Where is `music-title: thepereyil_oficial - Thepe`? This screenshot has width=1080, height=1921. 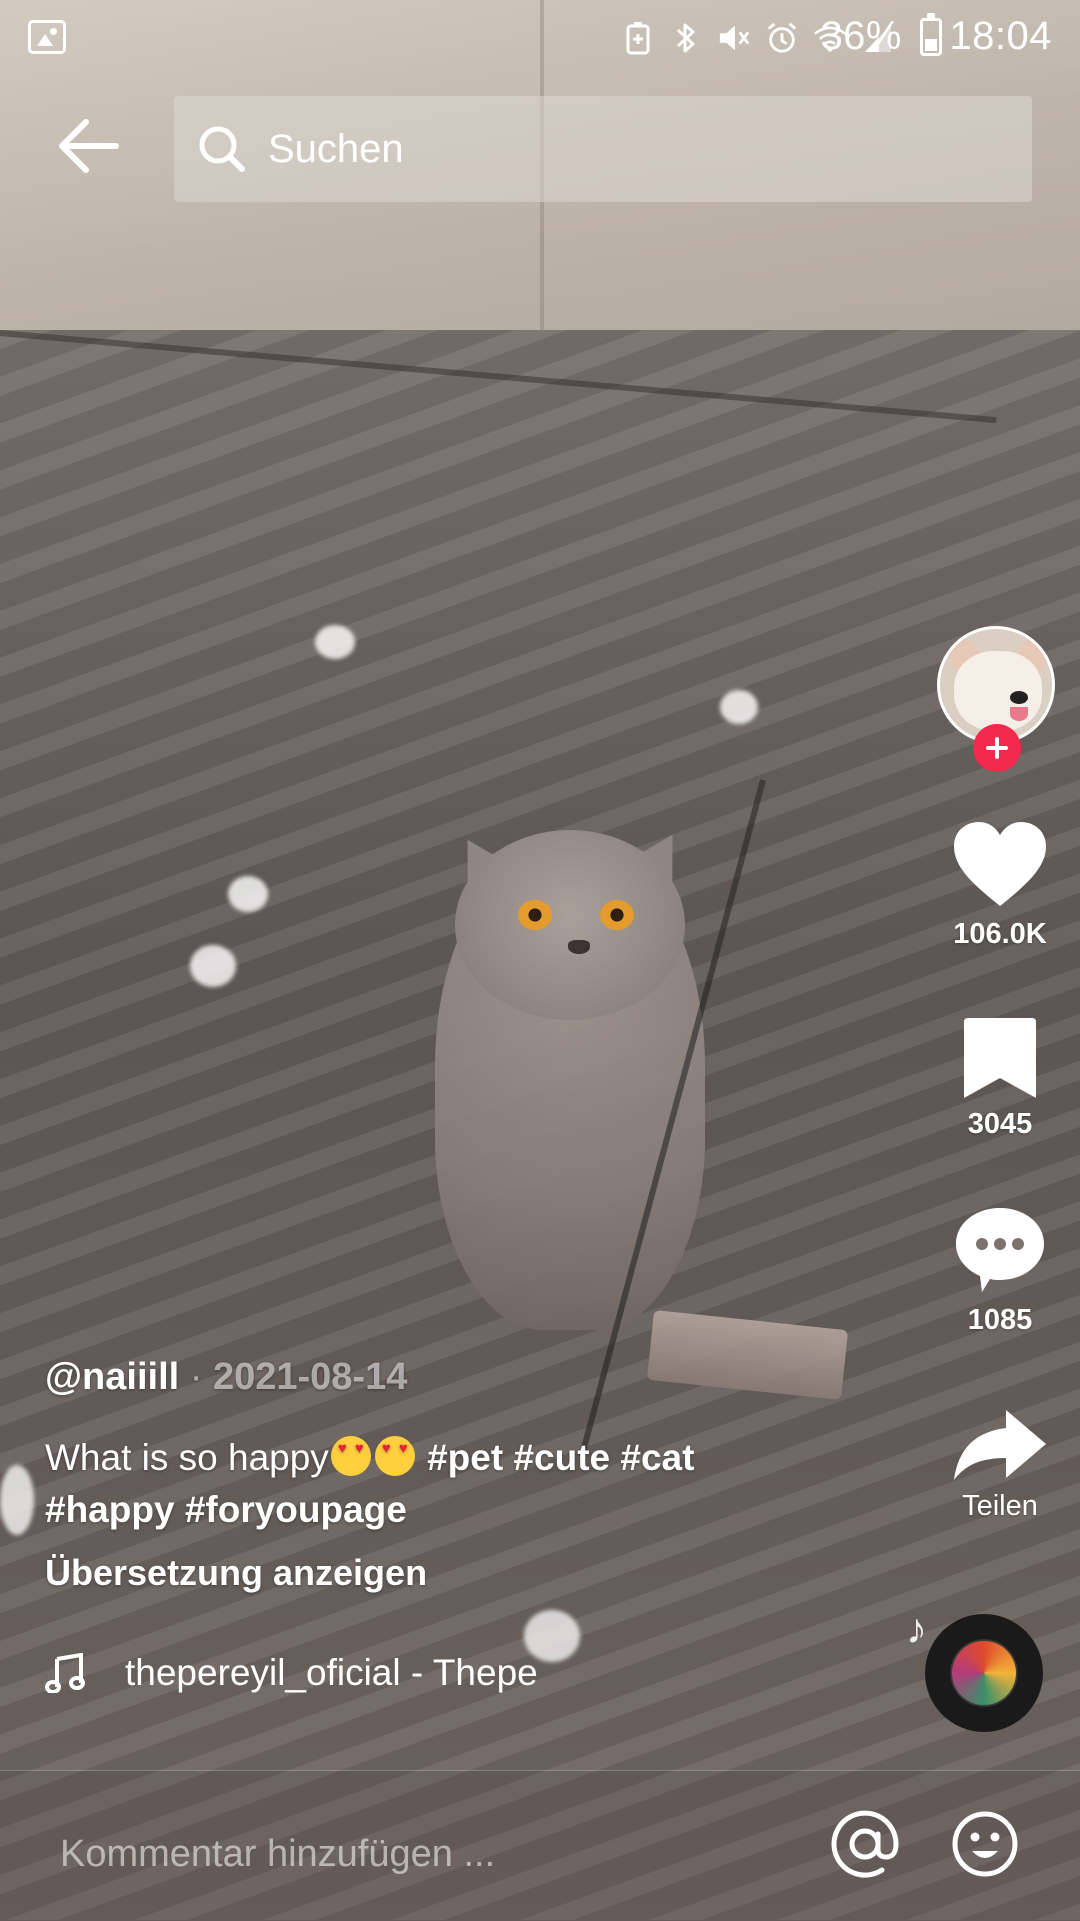 music-title: thepereyil_oficial - Thepe is located at coordinates (331, 1672).